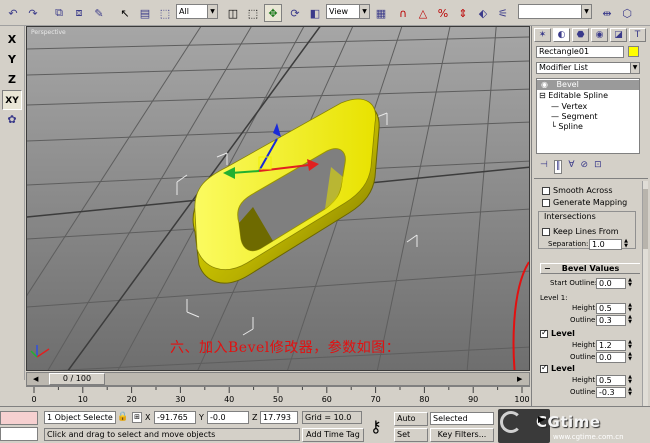 The image size is (650, 443). I want to click on move-icon: ✥, so click(273, 13).